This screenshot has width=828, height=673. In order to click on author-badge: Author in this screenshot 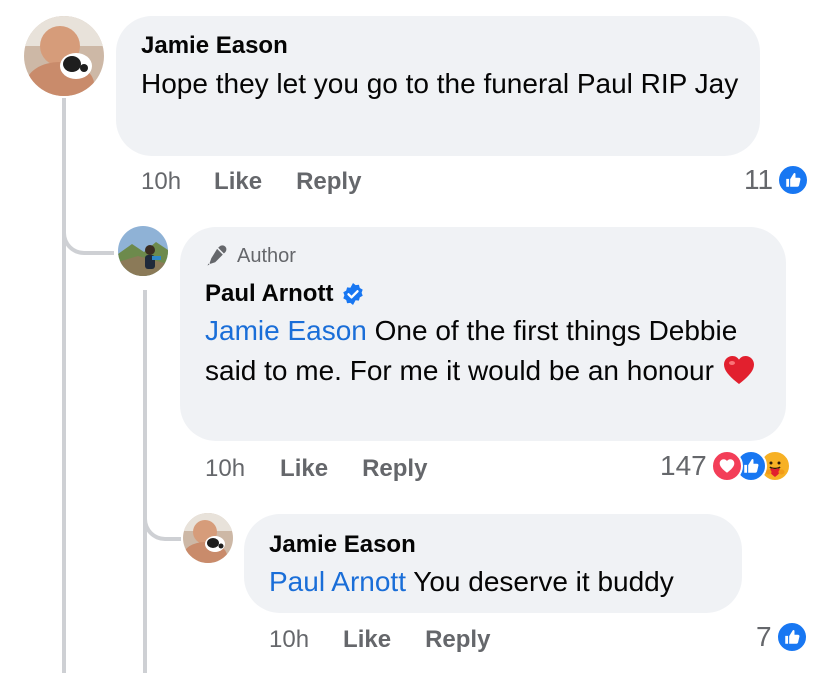, I will do `click(250, 256)`.